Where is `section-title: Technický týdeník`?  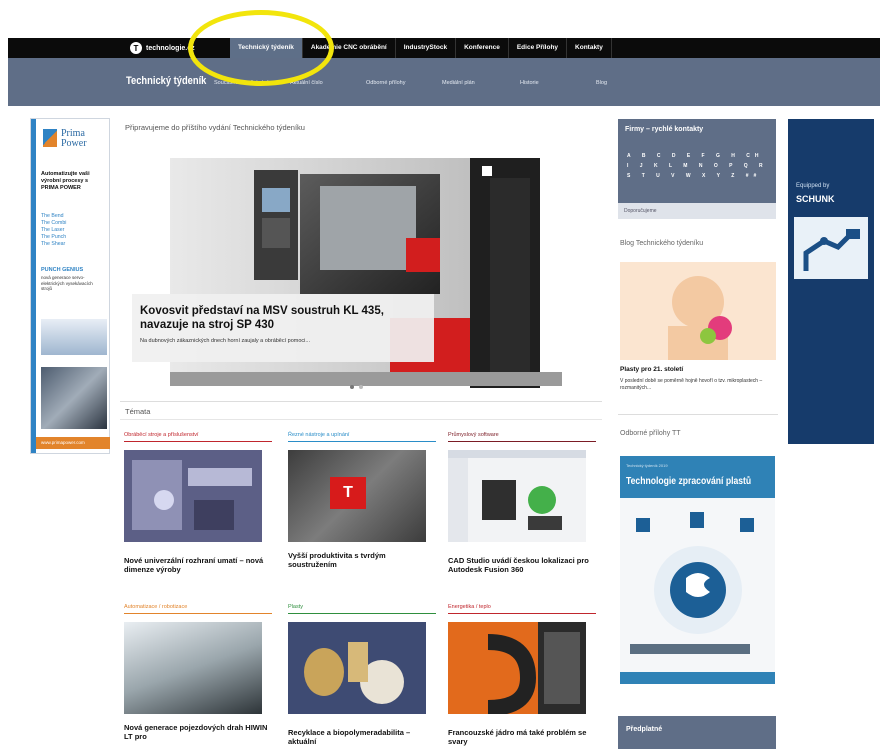
section-title: Technický týdeník is located at coordinates (166, 81).